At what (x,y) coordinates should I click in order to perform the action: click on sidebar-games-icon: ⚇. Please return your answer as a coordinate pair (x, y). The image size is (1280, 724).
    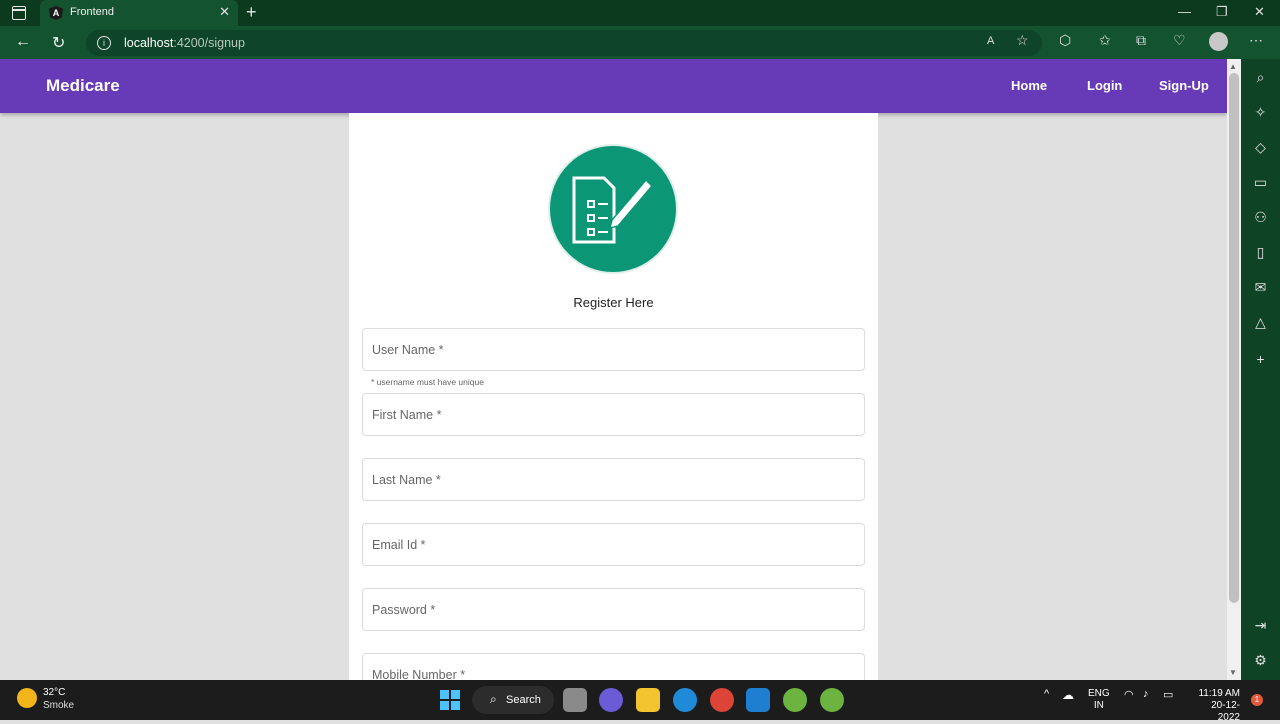
    Looking at the image, I should click on (1260, 217).